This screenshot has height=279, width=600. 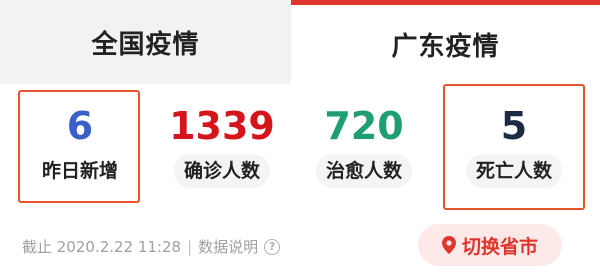 I want to click on tab-guangdong-label: 广东疫情, so click(x=445, y=47).